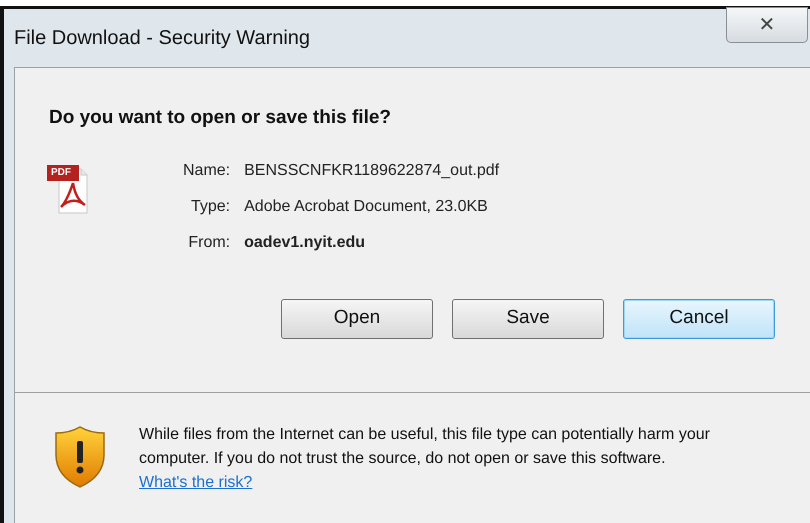 The width and height of the screenshot is (810, 523). I want to click on field-label: From:, so click(208, 242).